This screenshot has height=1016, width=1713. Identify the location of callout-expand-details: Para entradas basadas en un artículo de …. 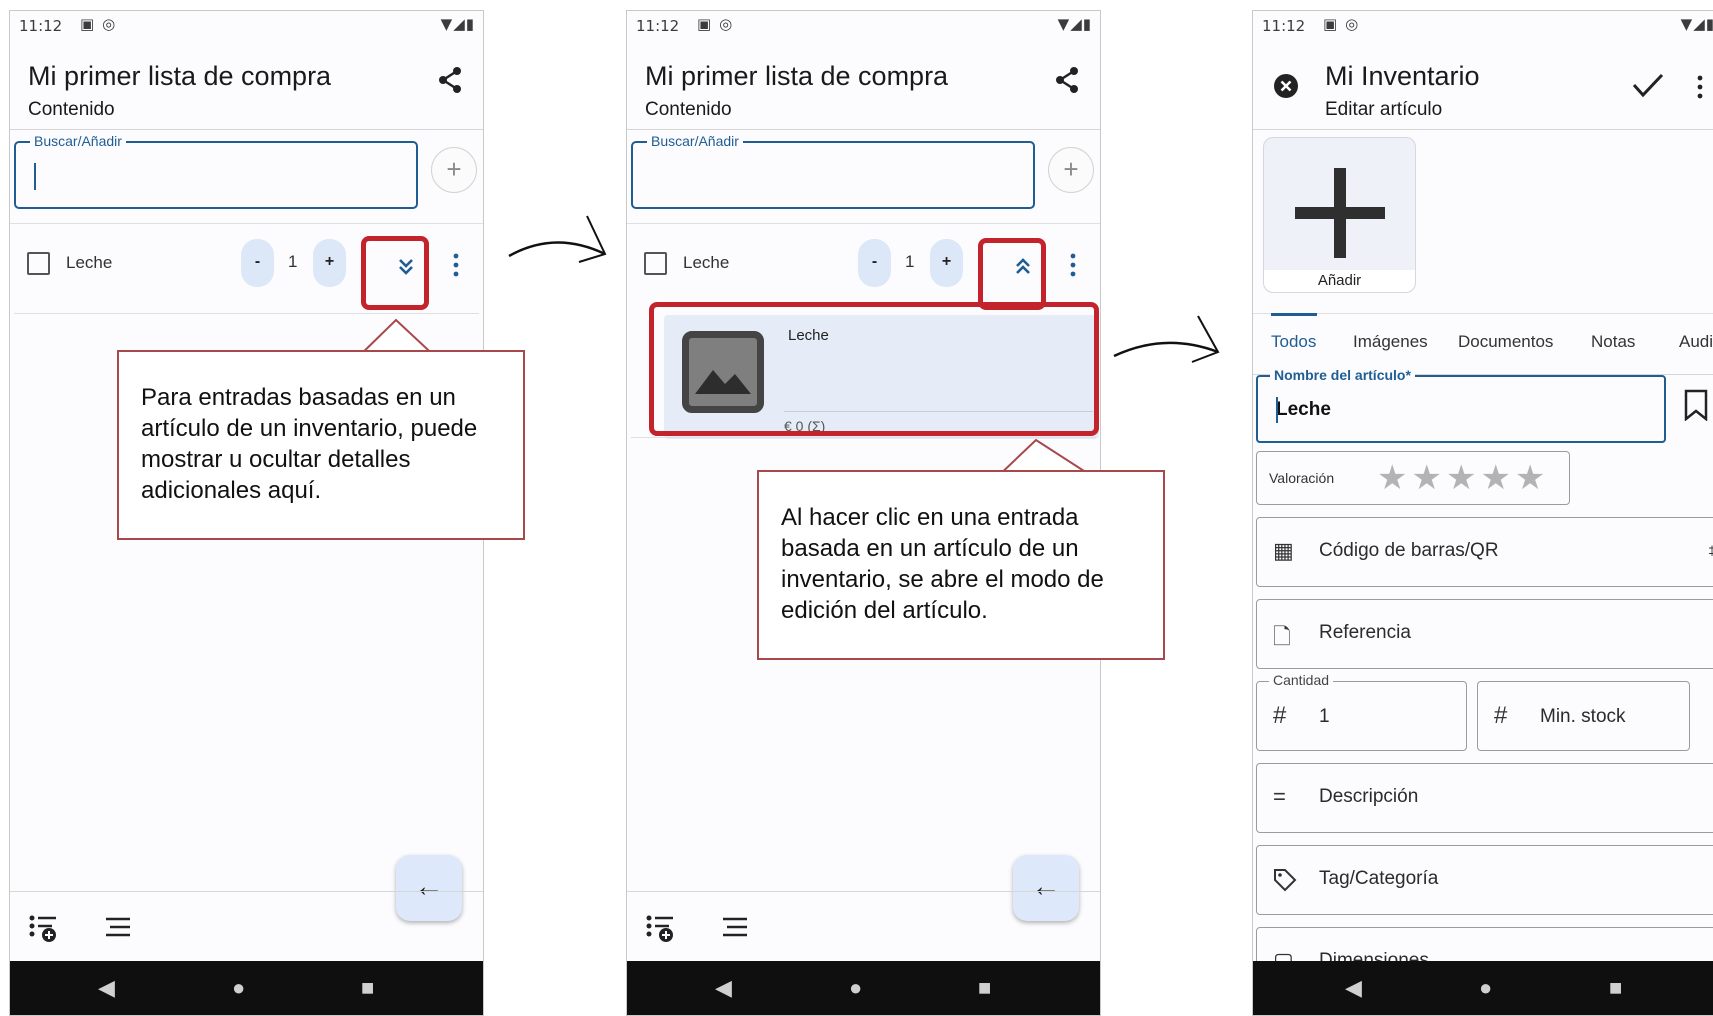
(321, 445).